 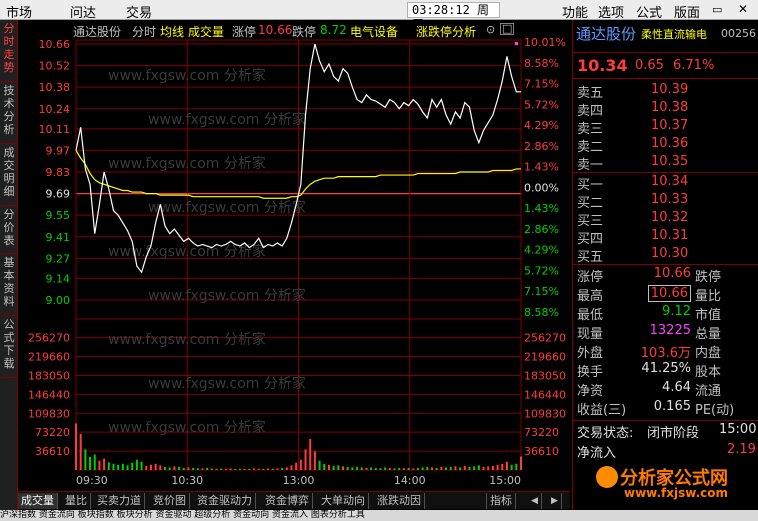 What do you see at coordinates (541, 250) in the screenshot?
I see `pct-tick-label: 4.29%` at bounding box center [541, 250].